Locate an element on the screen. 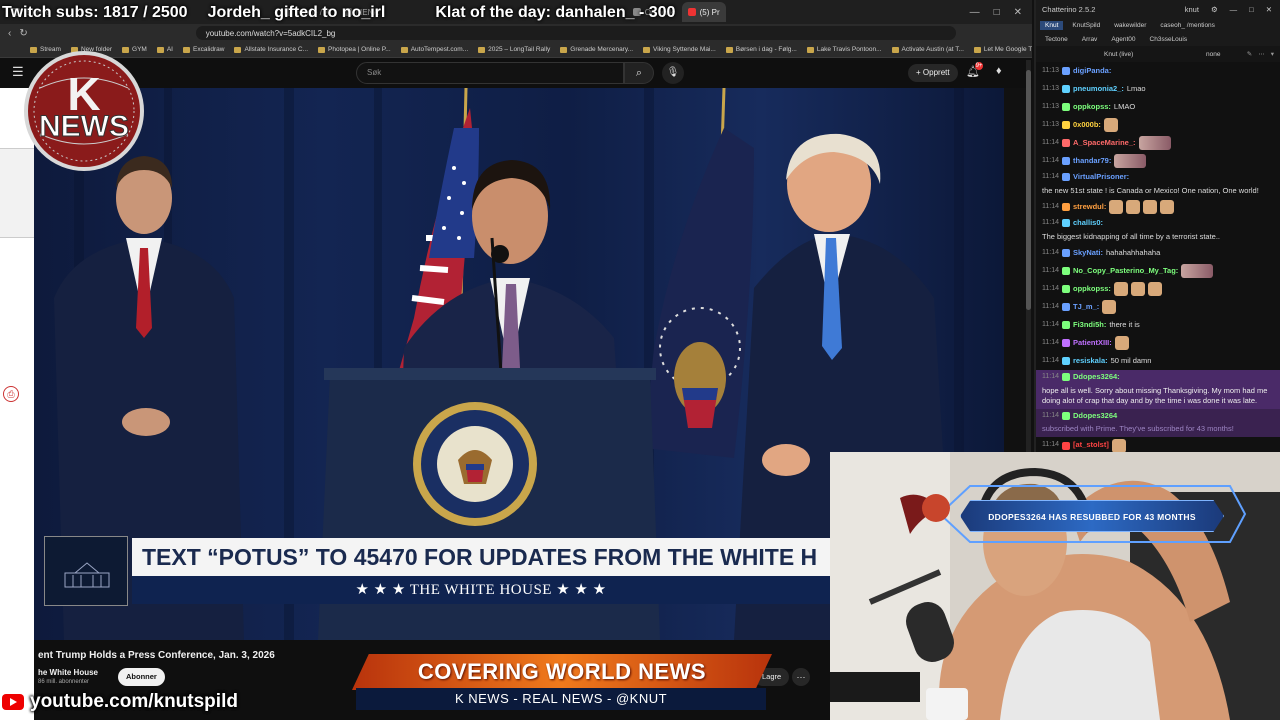 Image resolution: width=1280 pixels, height=720 pixels. search-input: Søk is located at coordinates (490, 73).